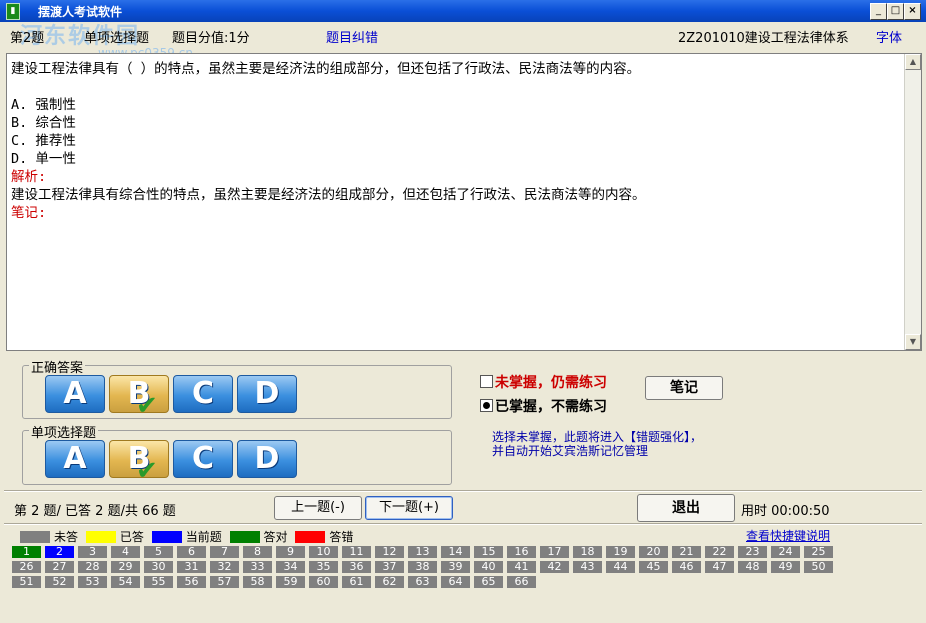 The width and height of the screenshot is (926, 623). I want to click on question-cell-53: 53, so click(92, 582).